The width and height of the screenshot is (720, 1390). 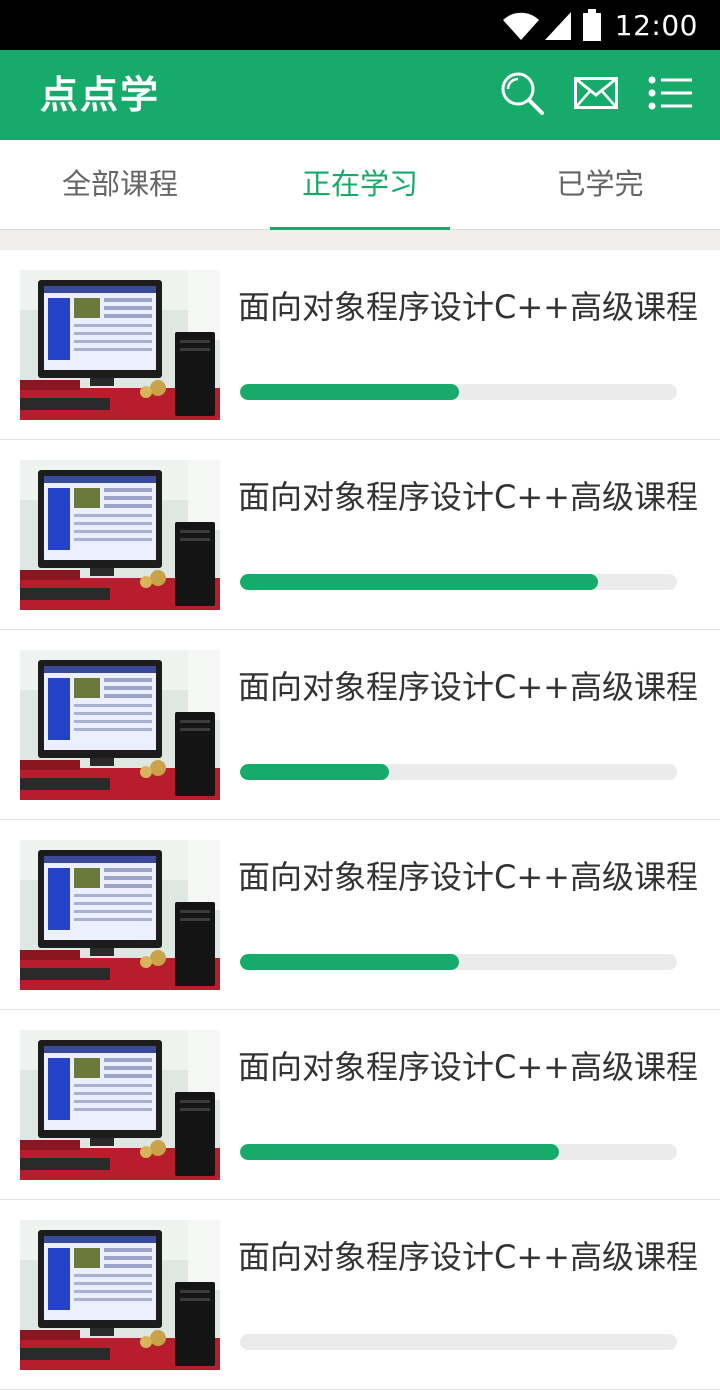 I want to click on menu-button, so click(x=670, y=95).